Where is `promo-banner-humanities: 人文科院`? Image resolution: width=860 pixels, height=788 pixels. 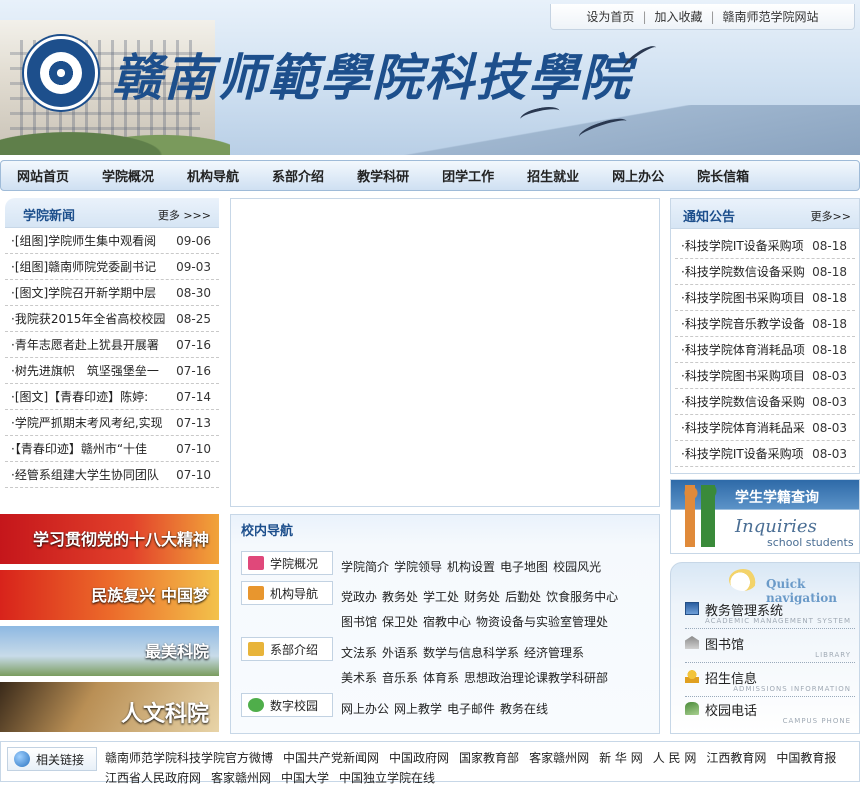
promo-banner-humanities: 人文科院 is located at coordinates (109, 707).